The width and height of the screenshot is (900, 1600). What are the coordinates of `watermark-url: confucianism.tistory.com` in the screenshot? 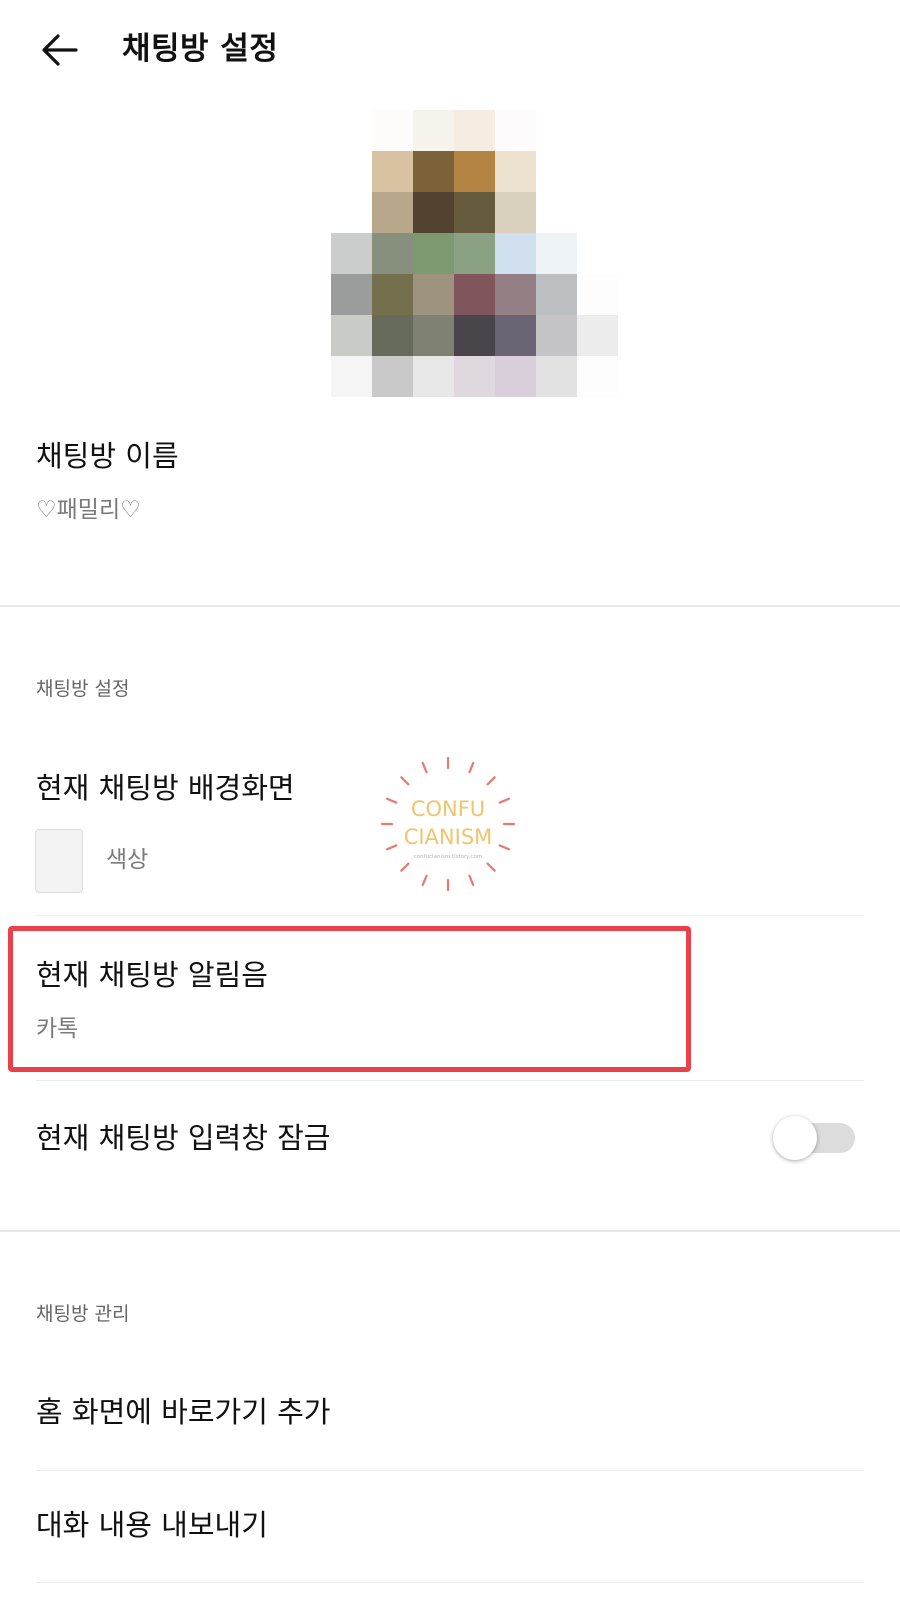 It's located at (448, 857).